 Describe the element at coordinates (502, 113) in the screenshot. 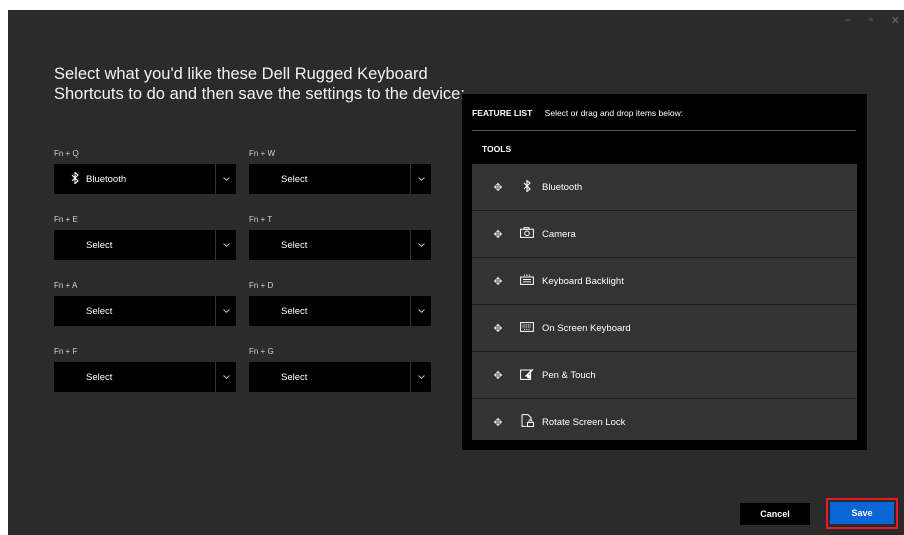

I see `feature-list-title: FEATURE LIST` at that location.